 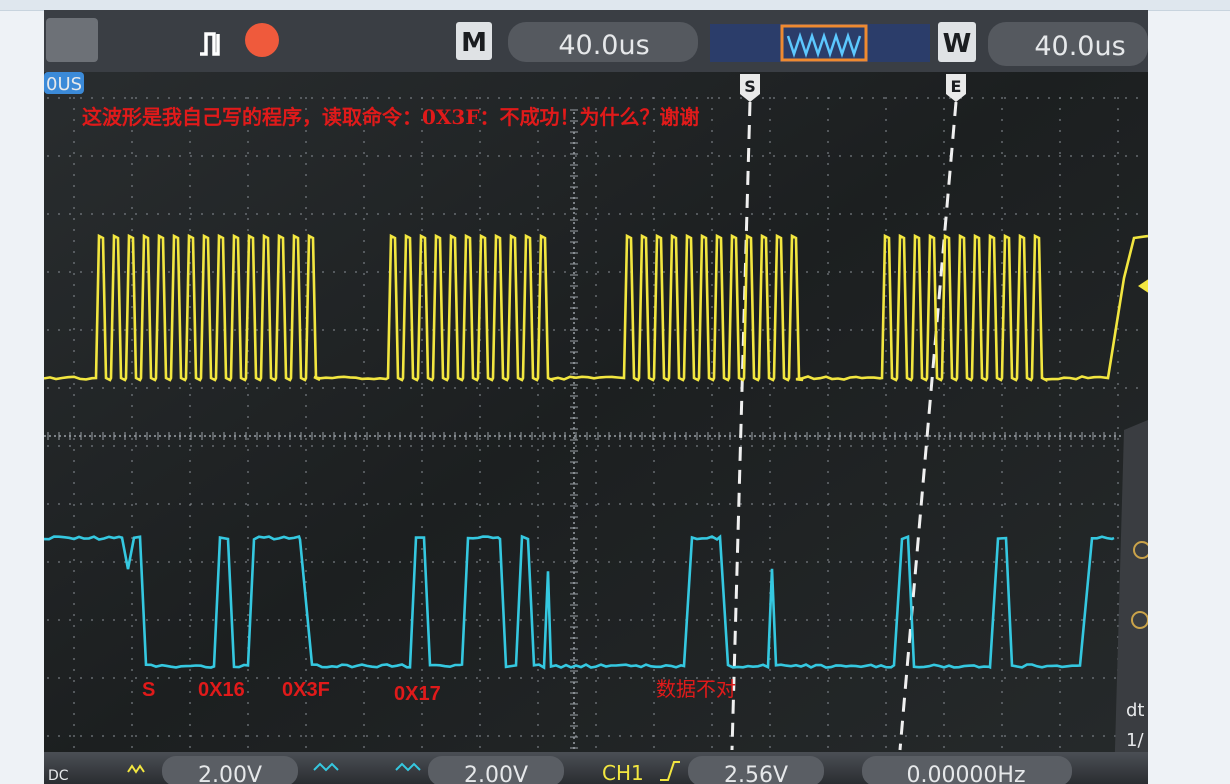 What do you see at coordinates (230, 773) in the screenshot?
I see `ch1-scale: 2.00V` at bounding box center [230, 773].